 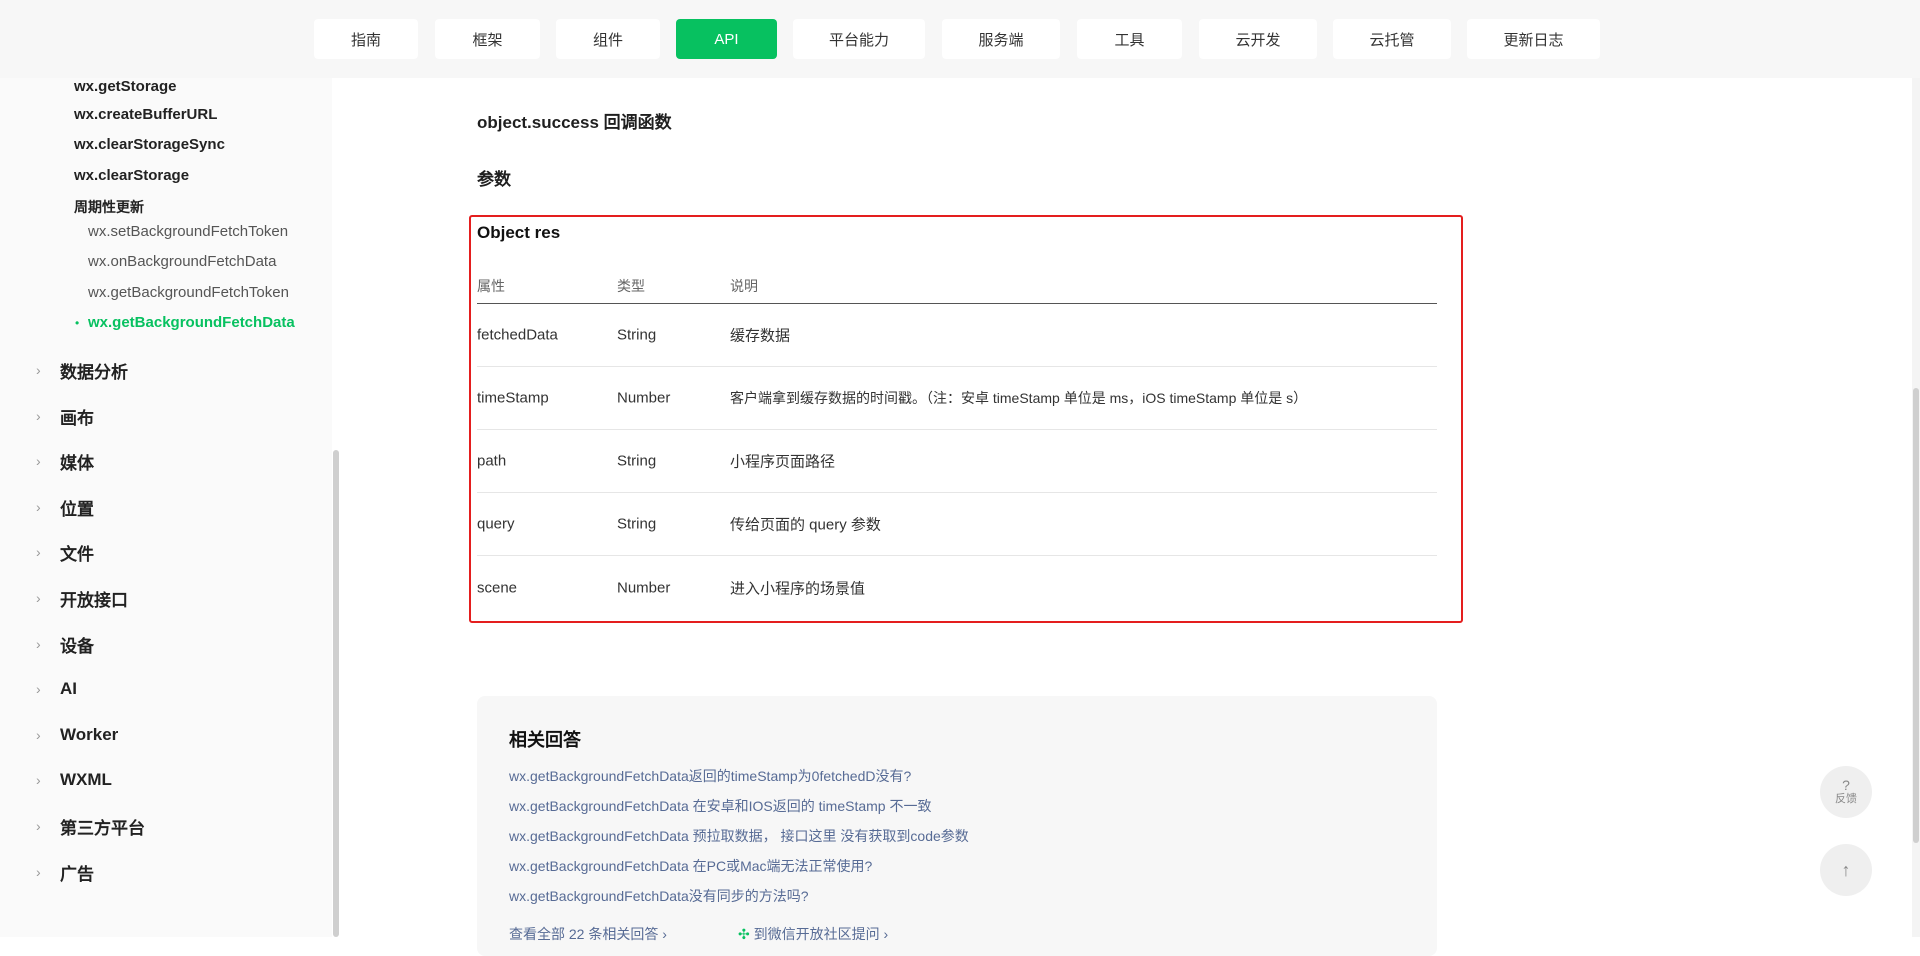 I want to click on sidebar-category-label: Worker, so click(x=89, y=734).